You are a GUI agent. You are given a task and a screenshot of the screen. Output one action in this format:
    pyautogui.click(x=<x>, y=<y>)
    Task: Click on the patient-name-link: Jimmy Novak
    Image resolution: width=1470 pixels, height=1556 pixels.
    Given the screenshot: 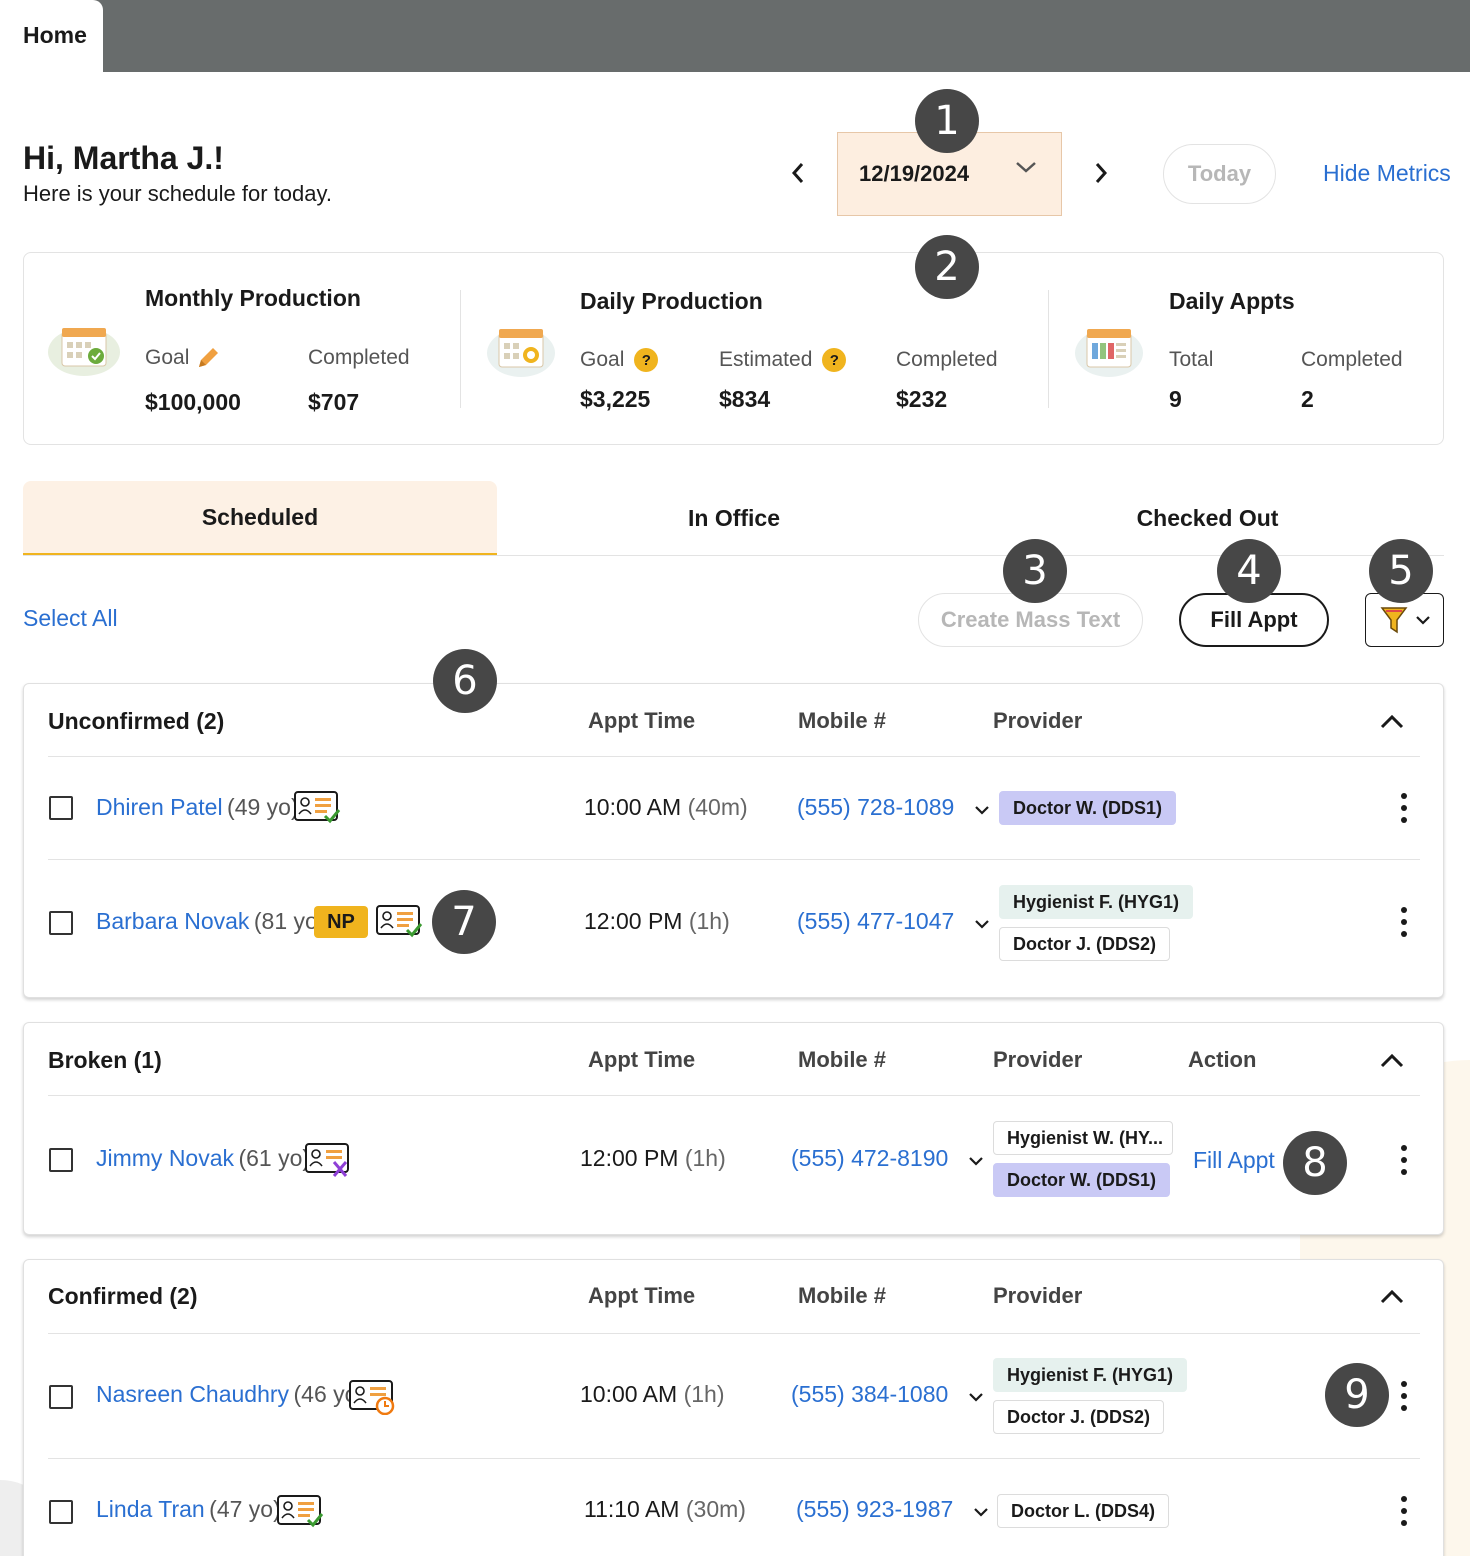 What is the action you would take?
    pyautogui.click(x=165, y=1158)
    